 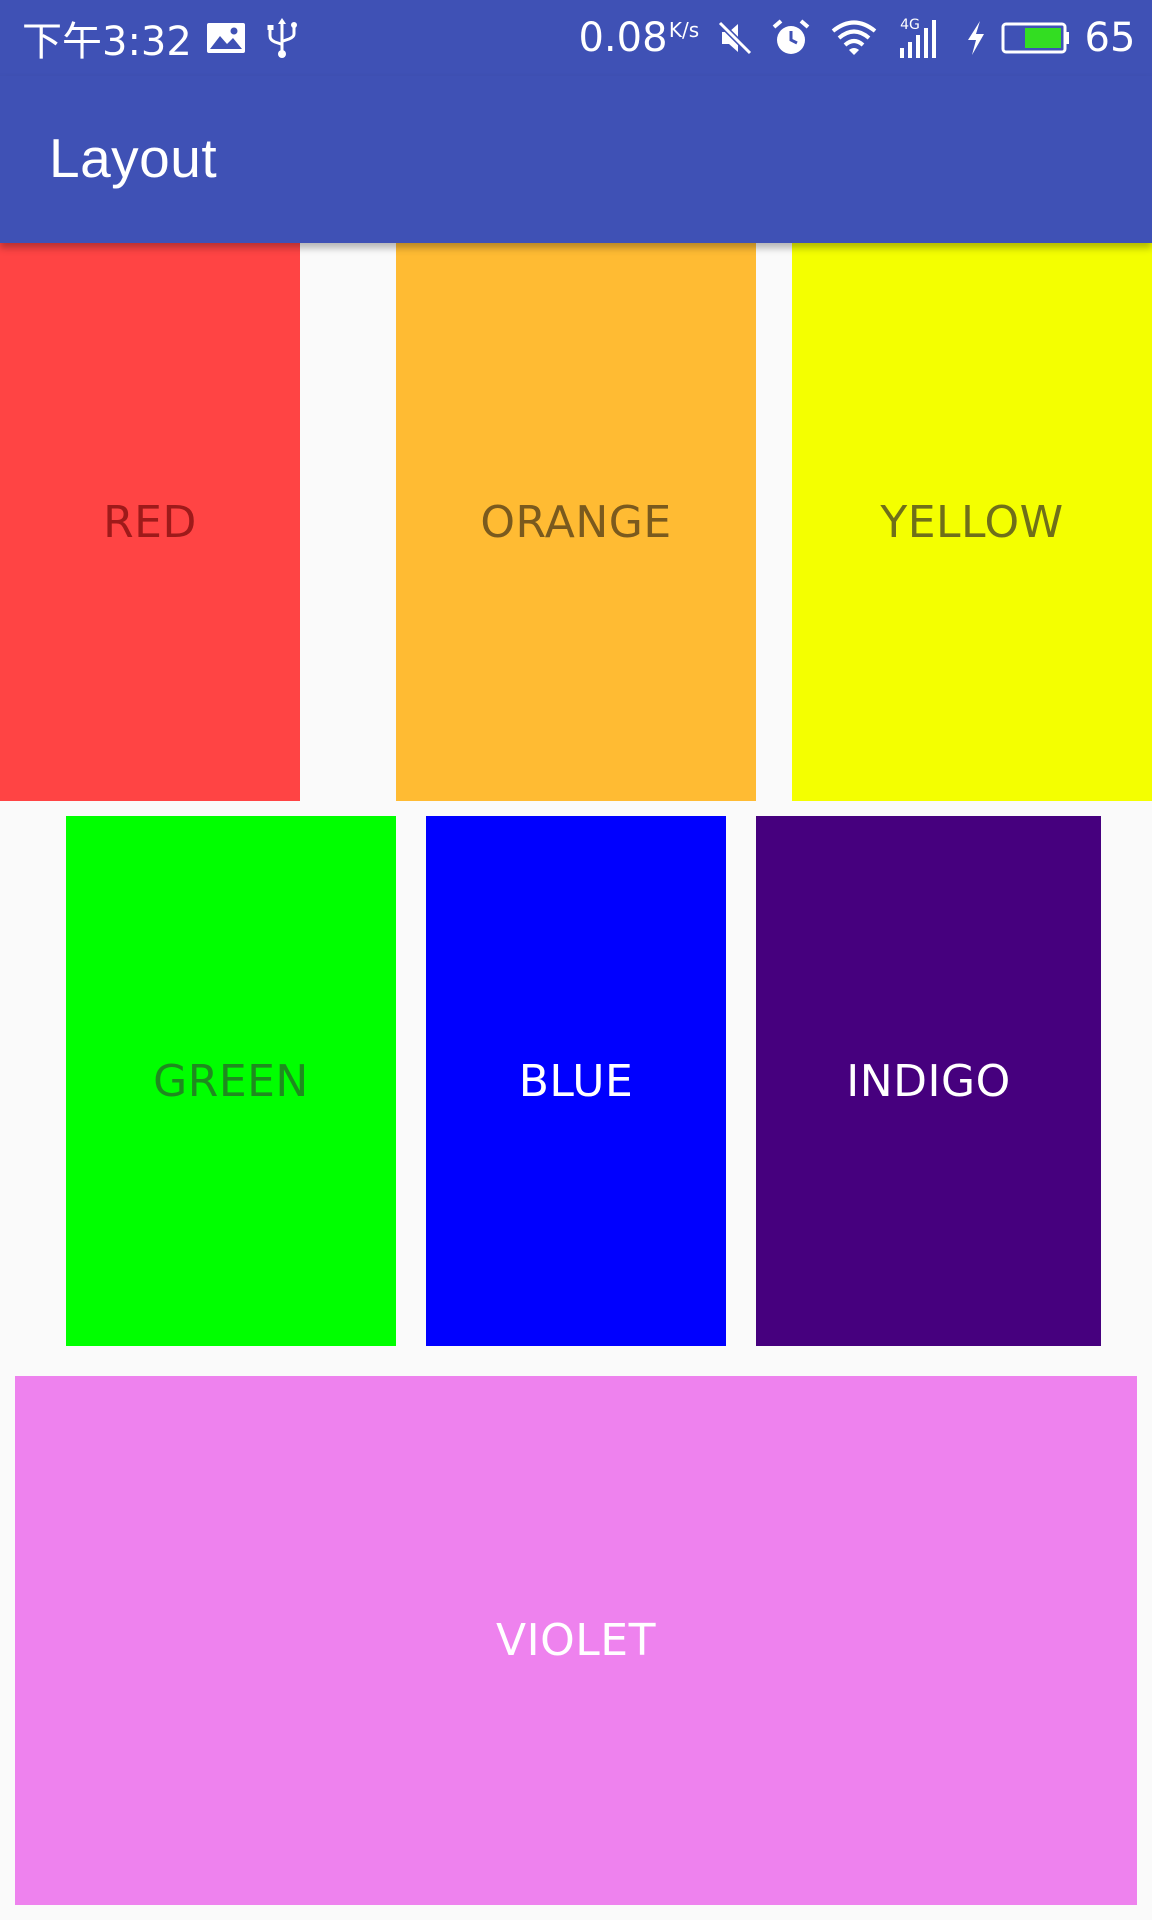 I want to click on block-yellow: YELLOW, so click(x=972, y=522).